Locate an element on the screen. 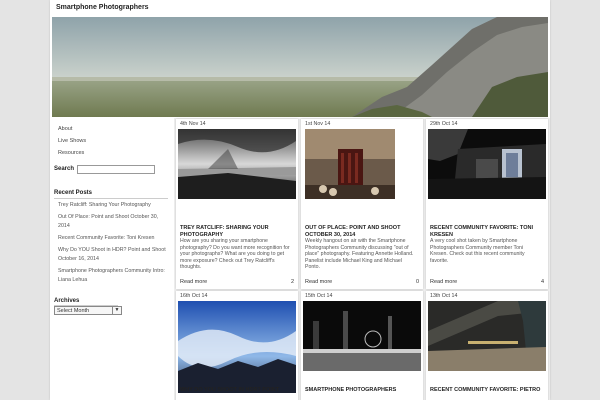  archives-heading: Archives is located at coordinates (67, 301).